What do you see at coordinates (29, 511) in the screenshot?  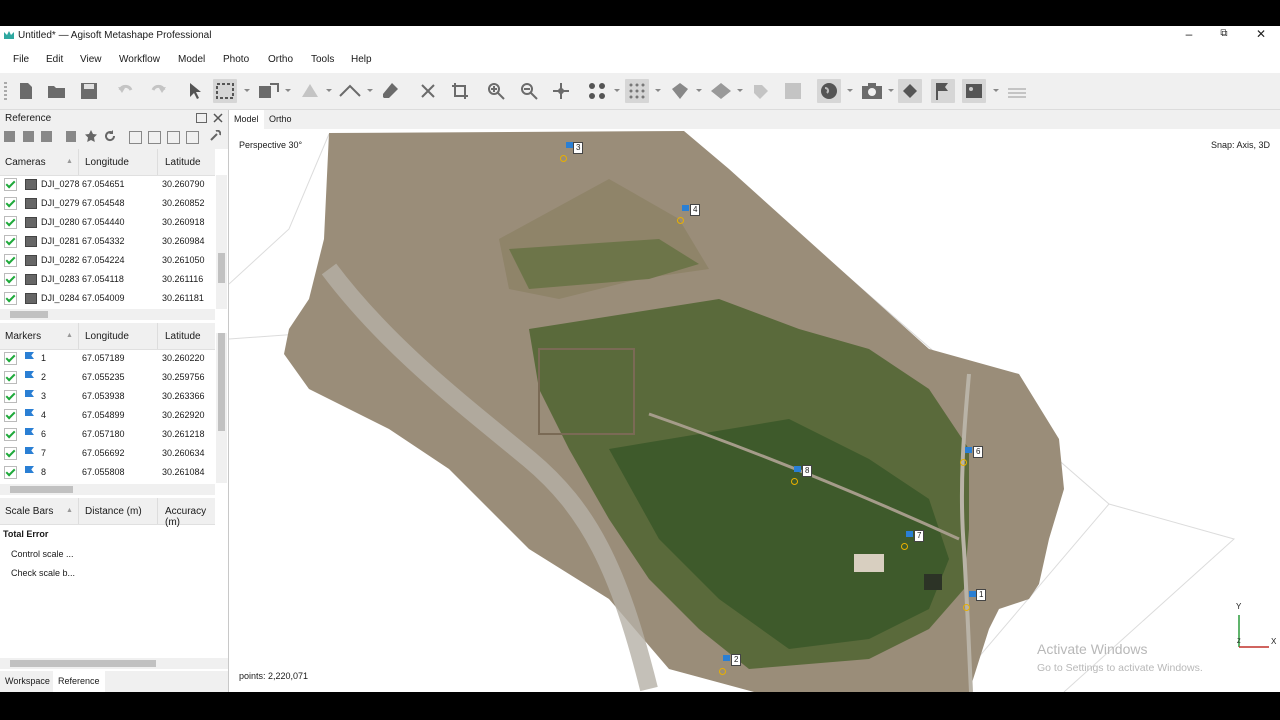 I see `scale-bars-column-header: Scale Bars` at bounding box center [29, 511].